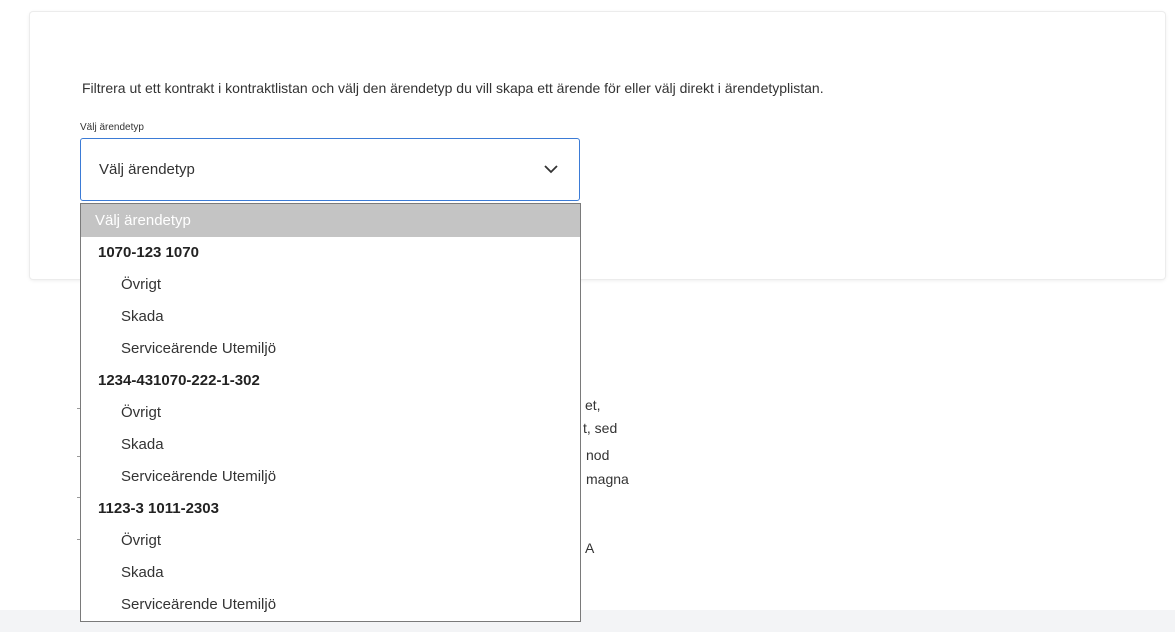 This screenshot has height=632, width=1175. Describe the element at coordinates (598, 455) in the screenshot. I see `background-text-fragment: nod` at that location.